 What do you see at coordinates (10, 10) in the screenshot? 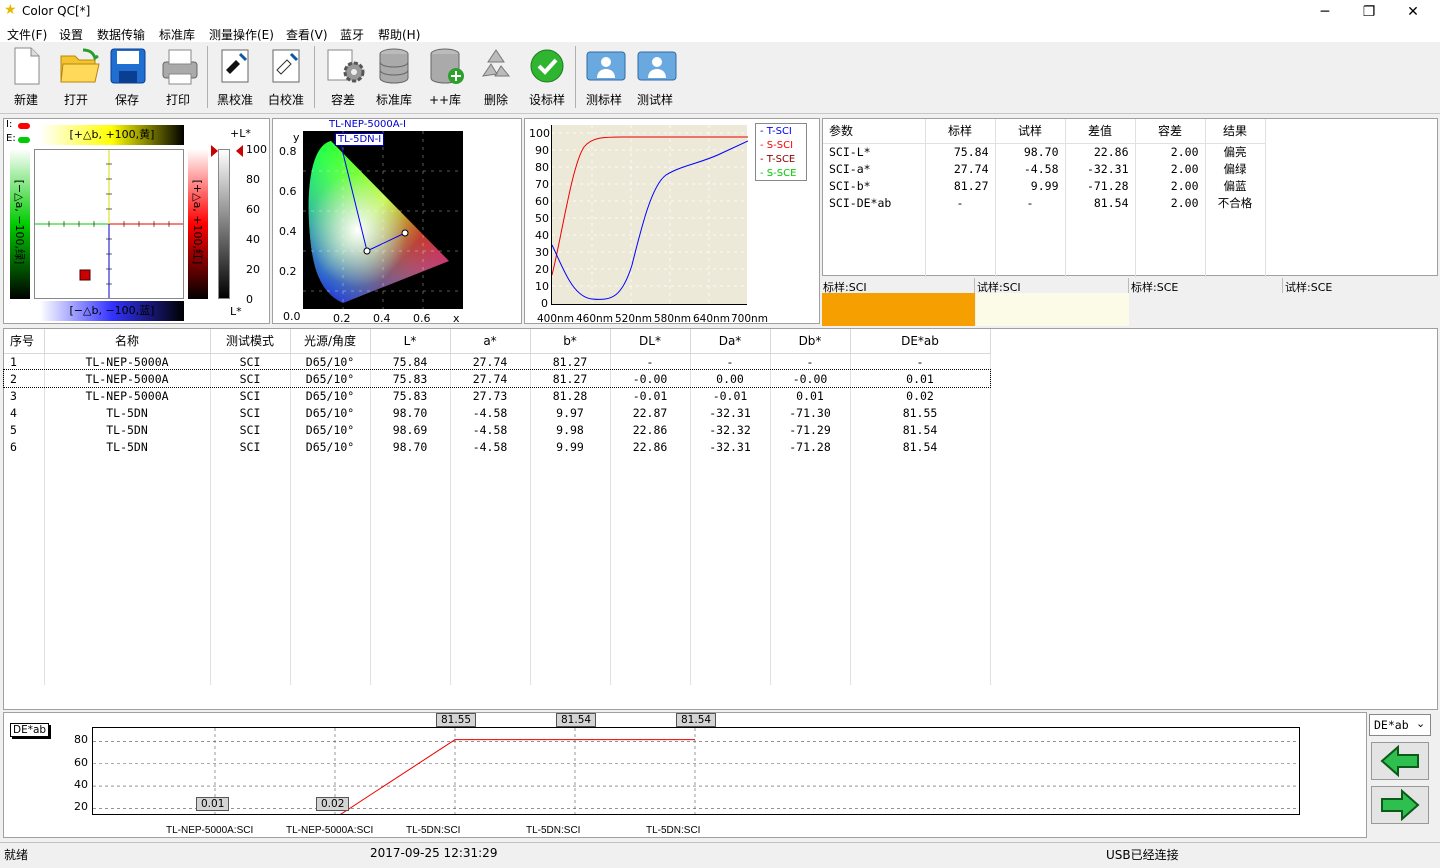
I see `app-icon: ★` at bounding box center [10, 10].